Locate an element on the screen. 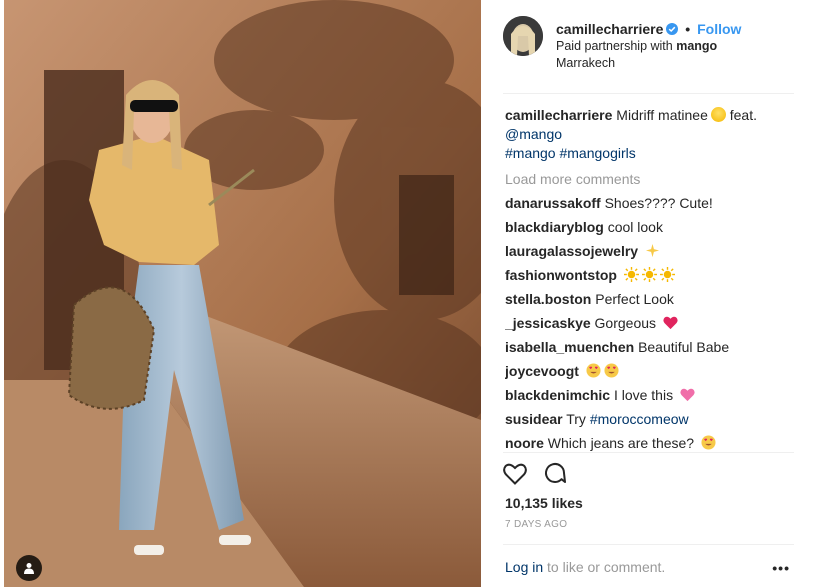 This screenshot has width=814, height=587. comment-row: blackdiaryblog cool look is located at coordinates (649, 227).